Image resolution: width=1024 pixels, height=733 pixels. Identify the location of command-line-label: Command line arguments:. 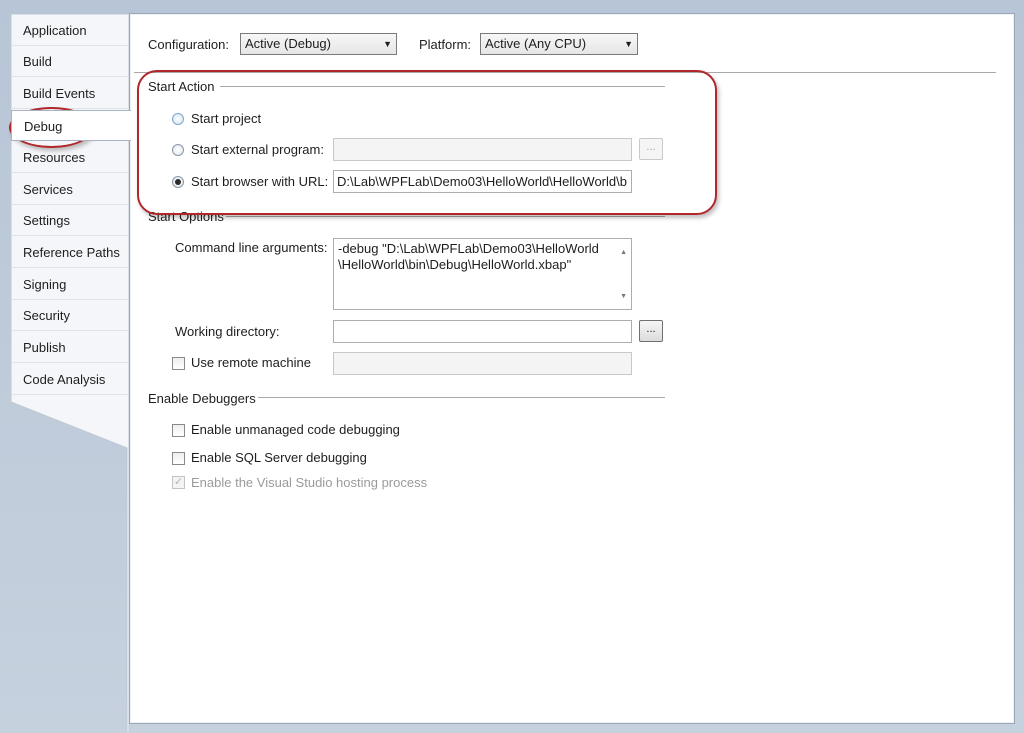
(251, 247).